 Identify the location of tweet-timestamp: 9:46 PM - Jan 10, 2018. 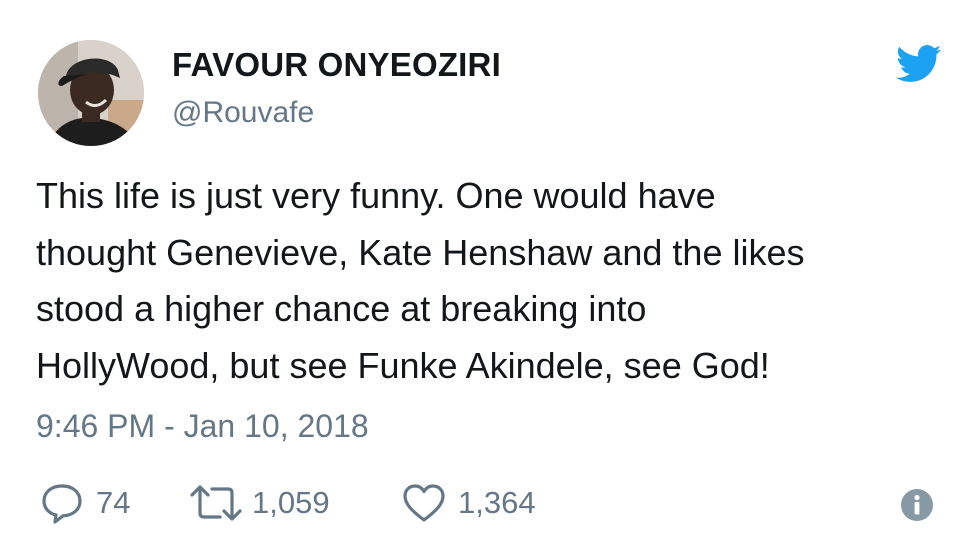
(202, 426).